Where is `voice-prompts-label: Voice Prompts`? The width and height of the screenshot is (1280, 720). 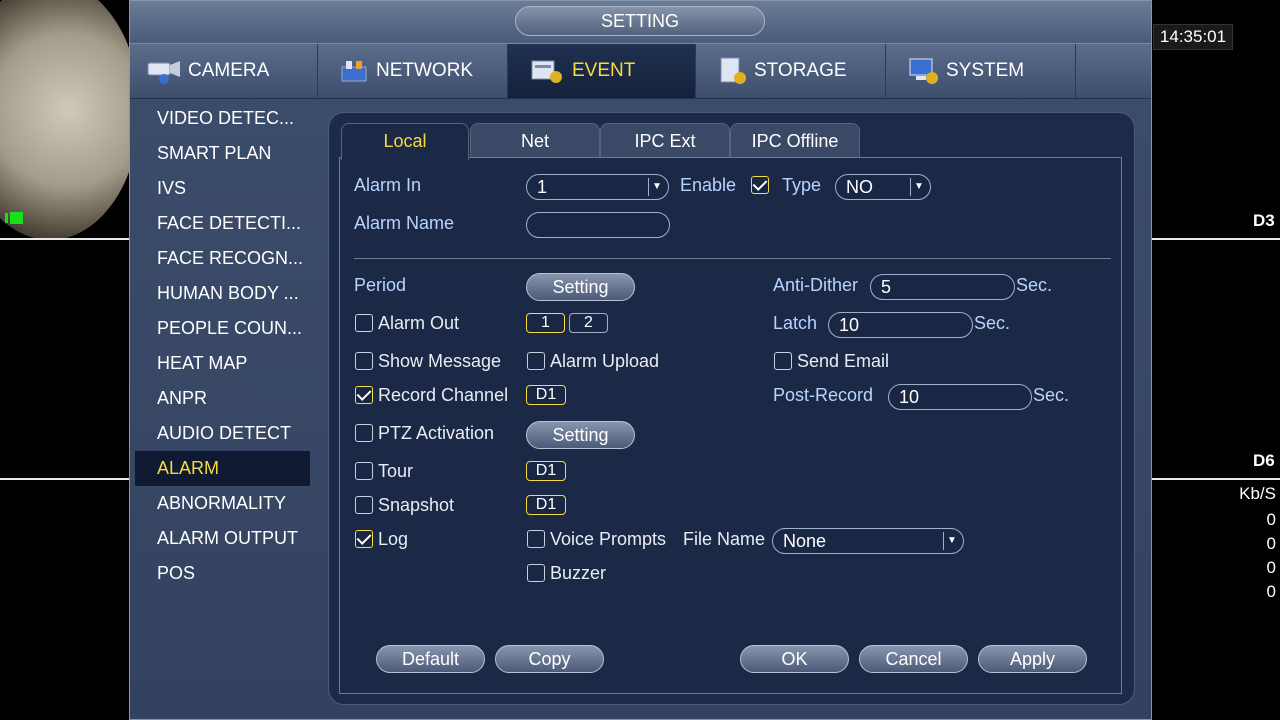
voice-prompts-label: Voice Prompts is located at coordinates (608, 539).